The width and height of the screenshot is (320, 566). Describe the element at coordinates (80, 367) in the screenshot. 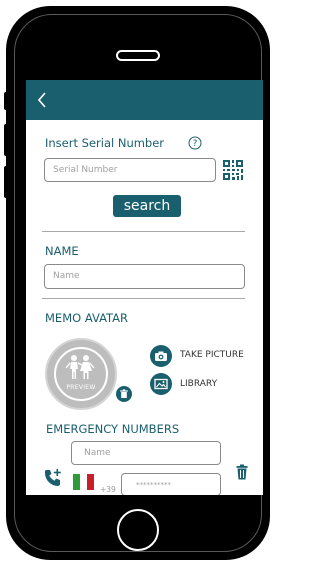

I see `children-icon` at that location.